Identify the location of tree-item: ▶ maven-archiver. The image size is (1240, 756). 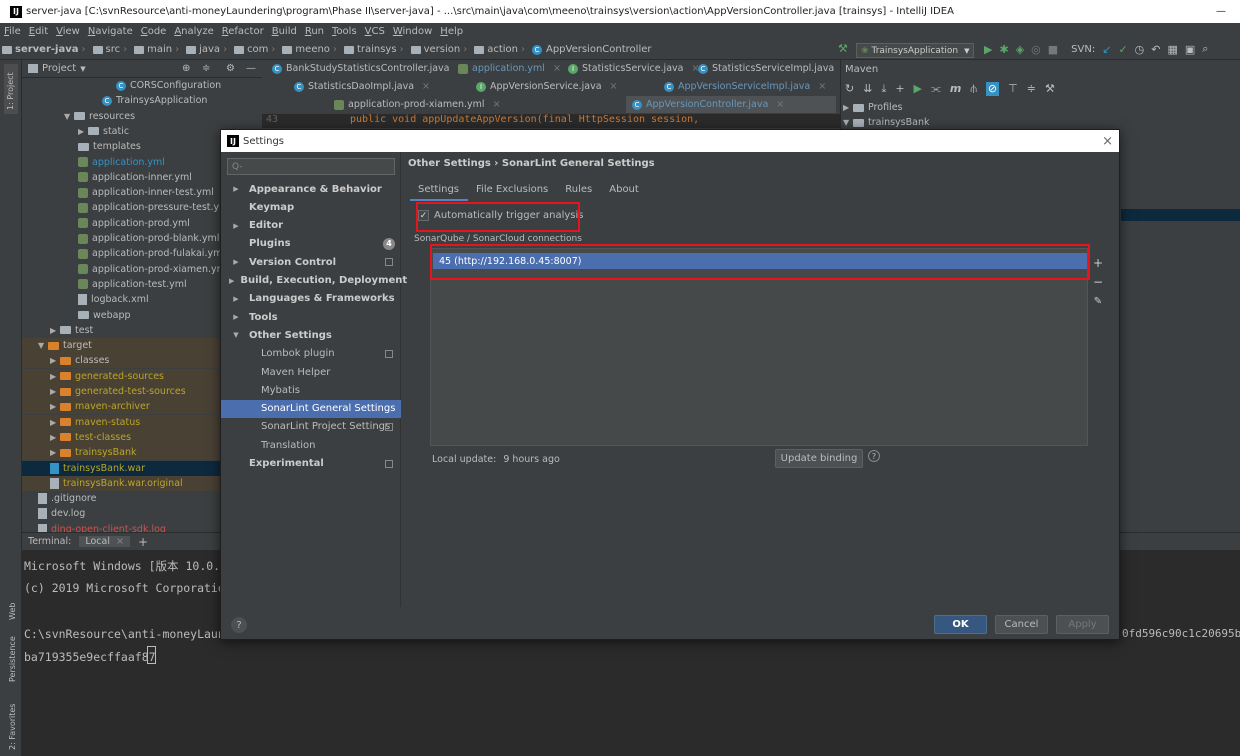
(122, 407).